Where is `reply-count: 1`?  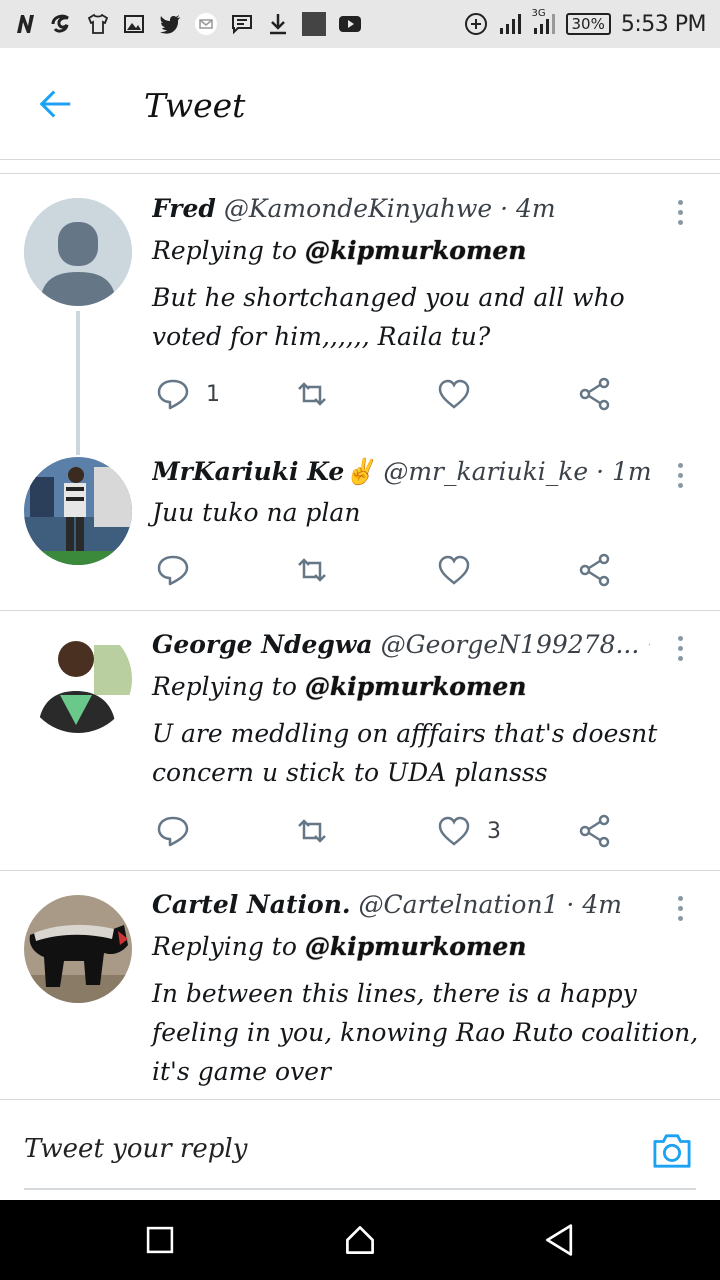
reply-count: 1 is located at coordinates (213, 394).